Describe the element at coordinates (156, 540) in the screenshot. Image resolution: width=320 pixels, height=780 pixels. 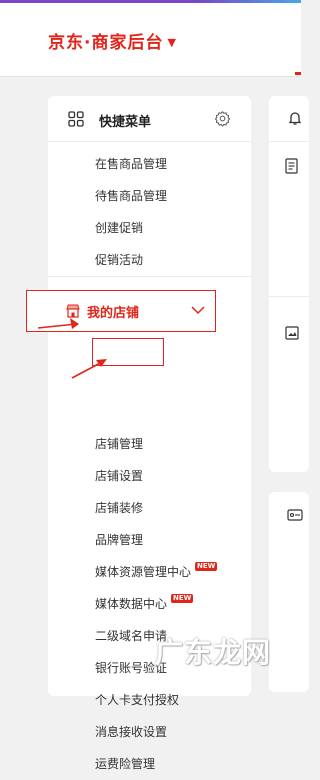
I see `store-menu-item: 品牌管理` at that location.